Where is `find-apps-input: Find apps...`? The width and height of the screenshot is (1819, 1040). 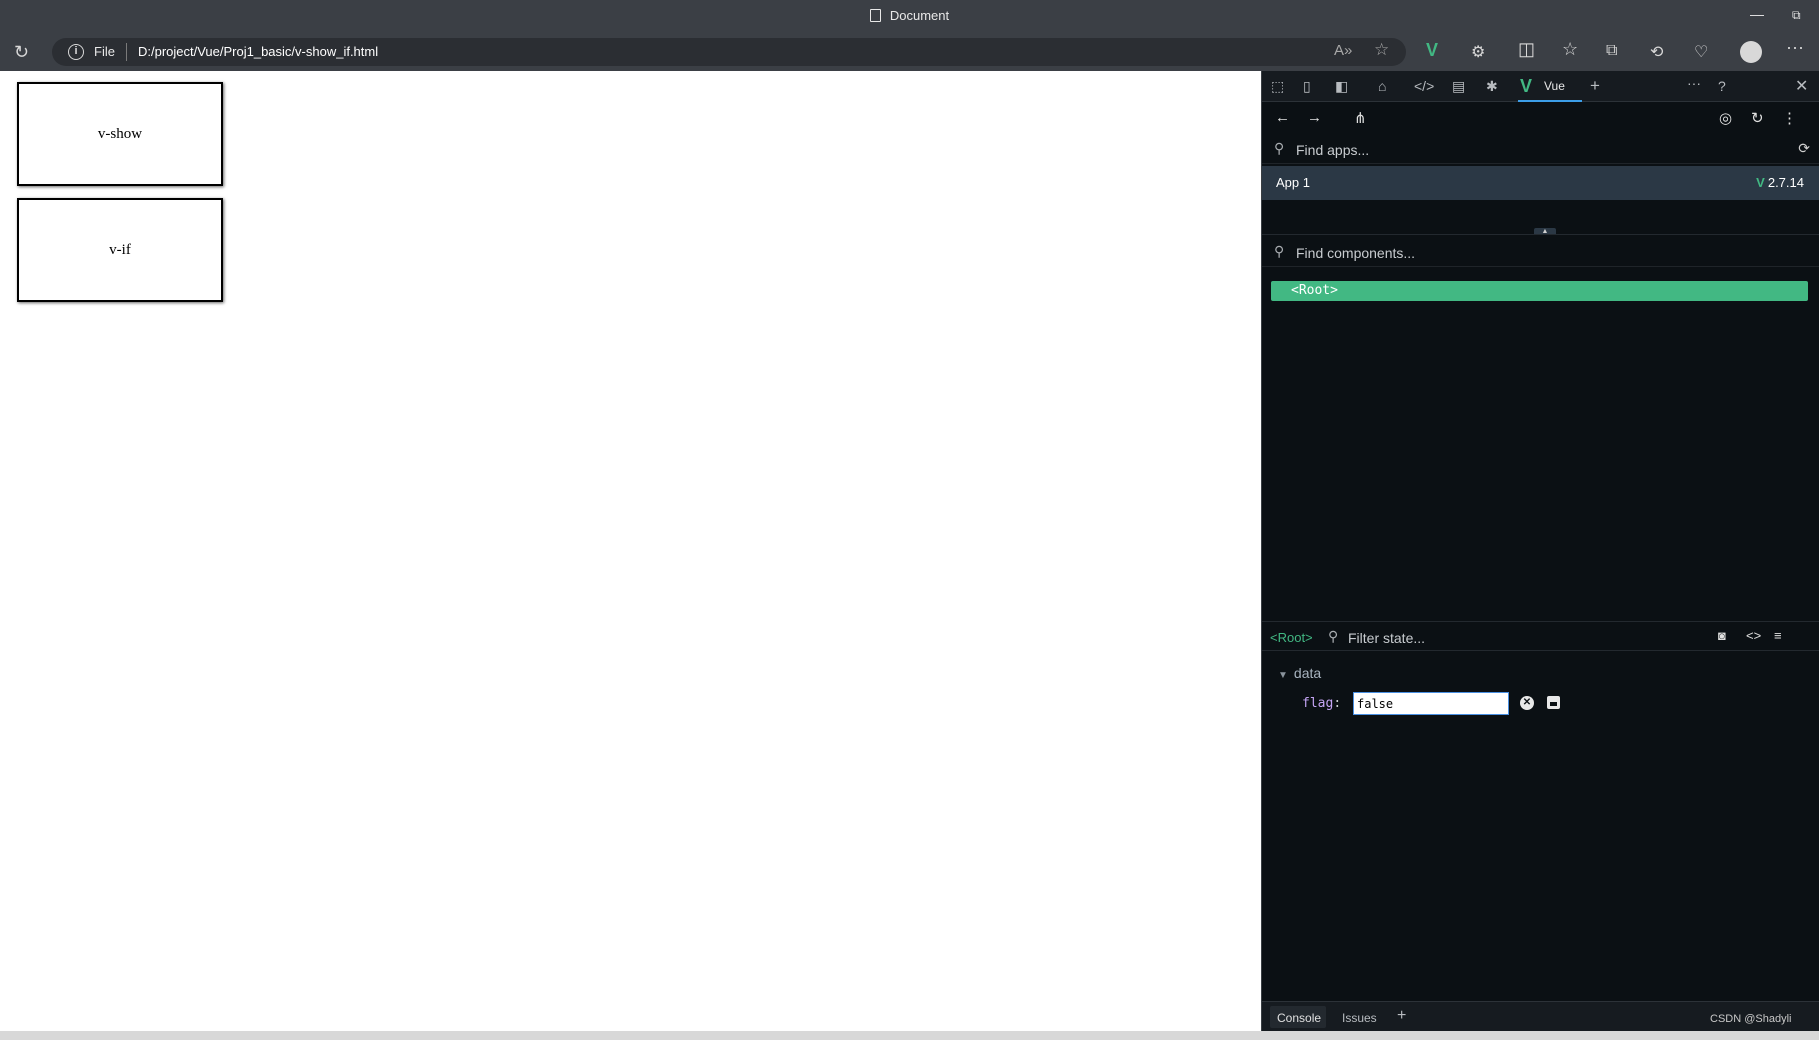
find-apps-input: Find apps... is located at coordinates (1332, 150).